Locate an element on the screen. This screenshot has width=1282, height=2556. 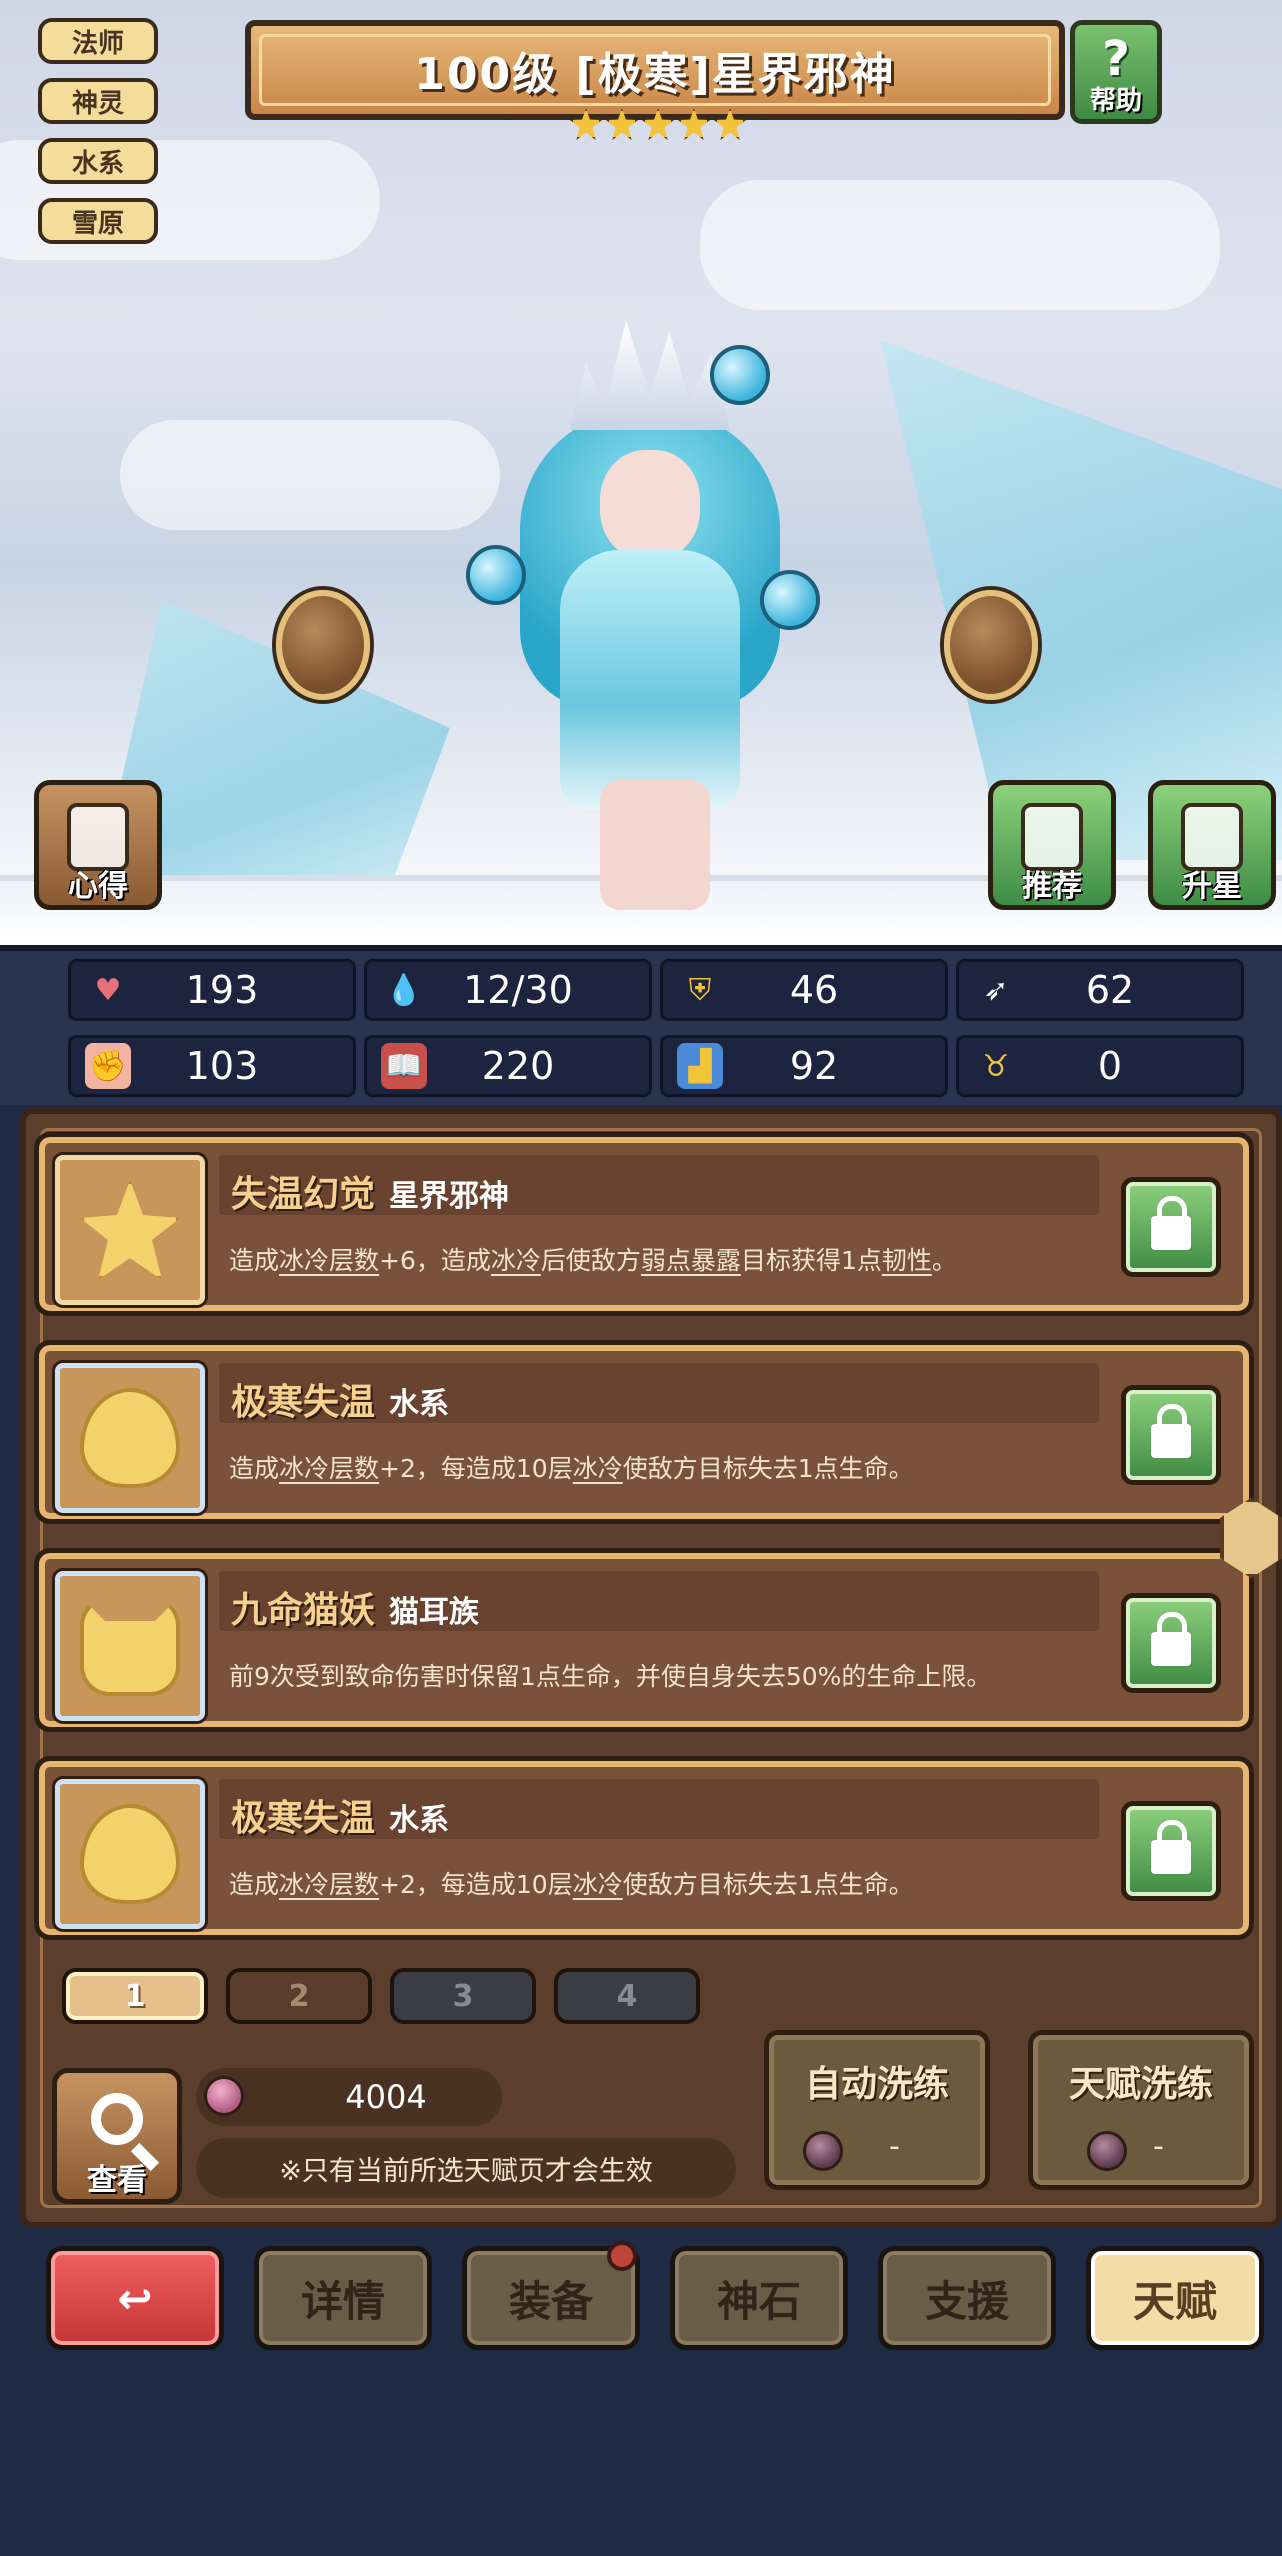
tag-class: 法师 is located at coordinates (98, 41).